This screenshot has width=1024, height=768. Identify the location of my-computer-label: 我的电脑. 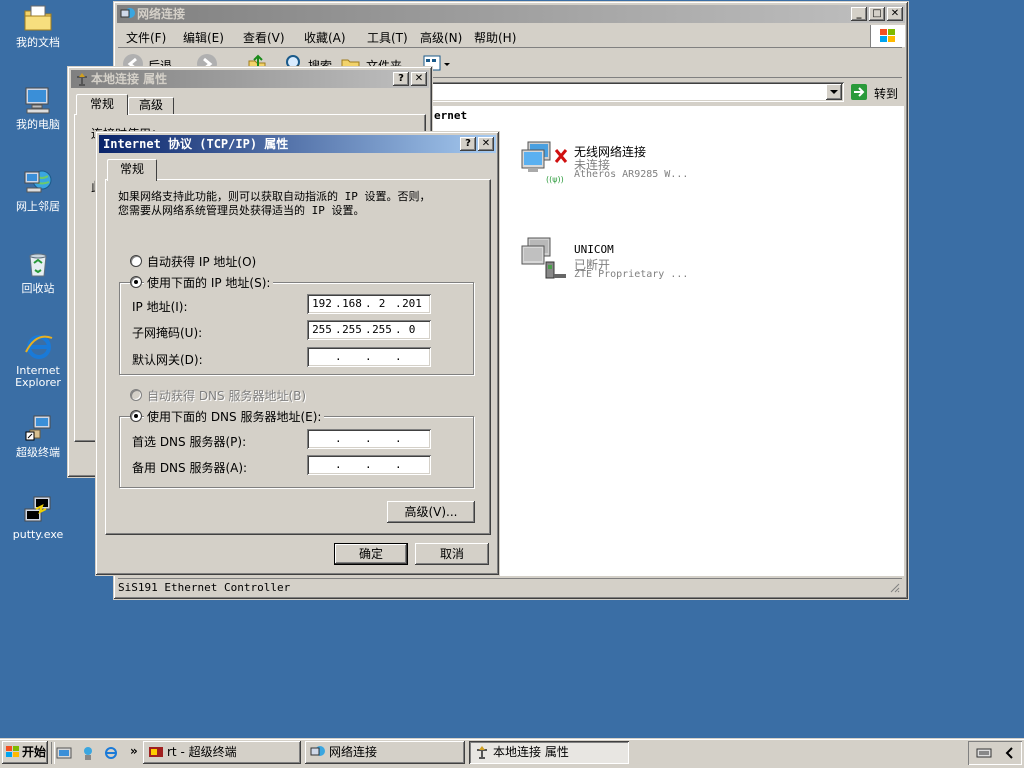
(38, 124).